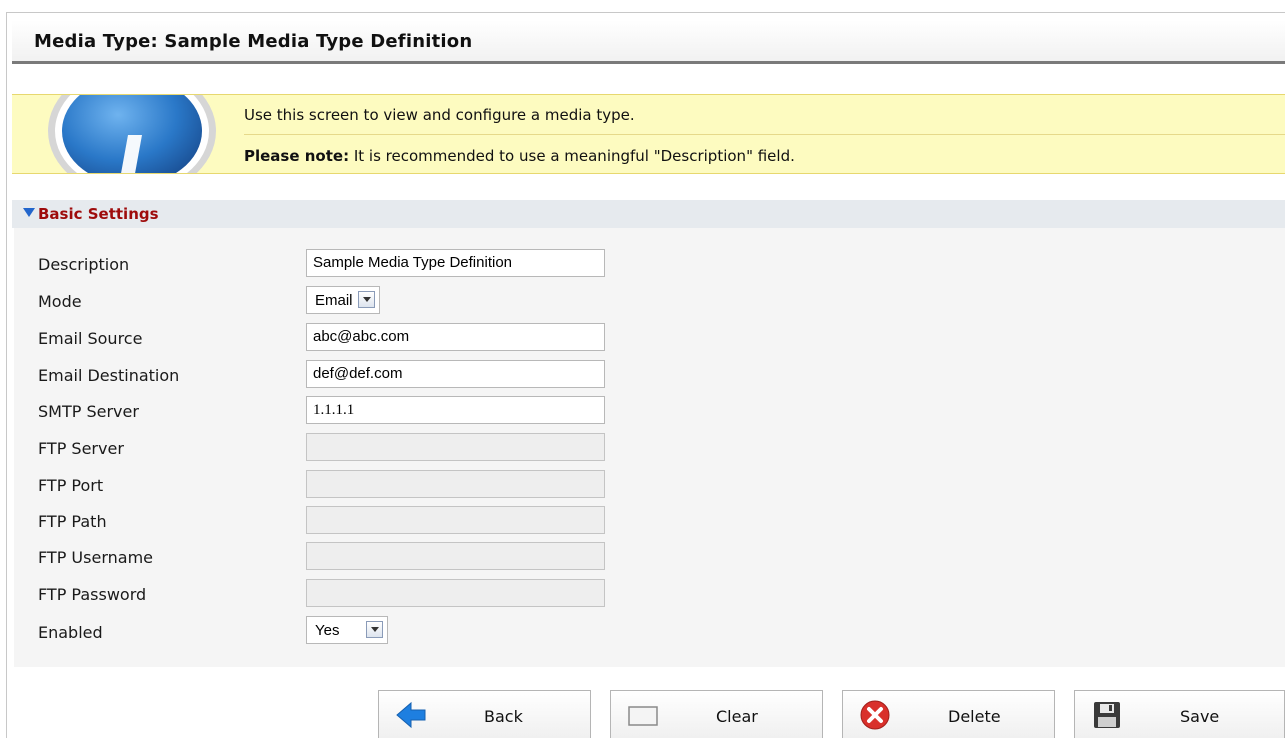  Describe the element at coordinates (1200, 716) in the screenshot. I see `save-button-label: Save` at that location.